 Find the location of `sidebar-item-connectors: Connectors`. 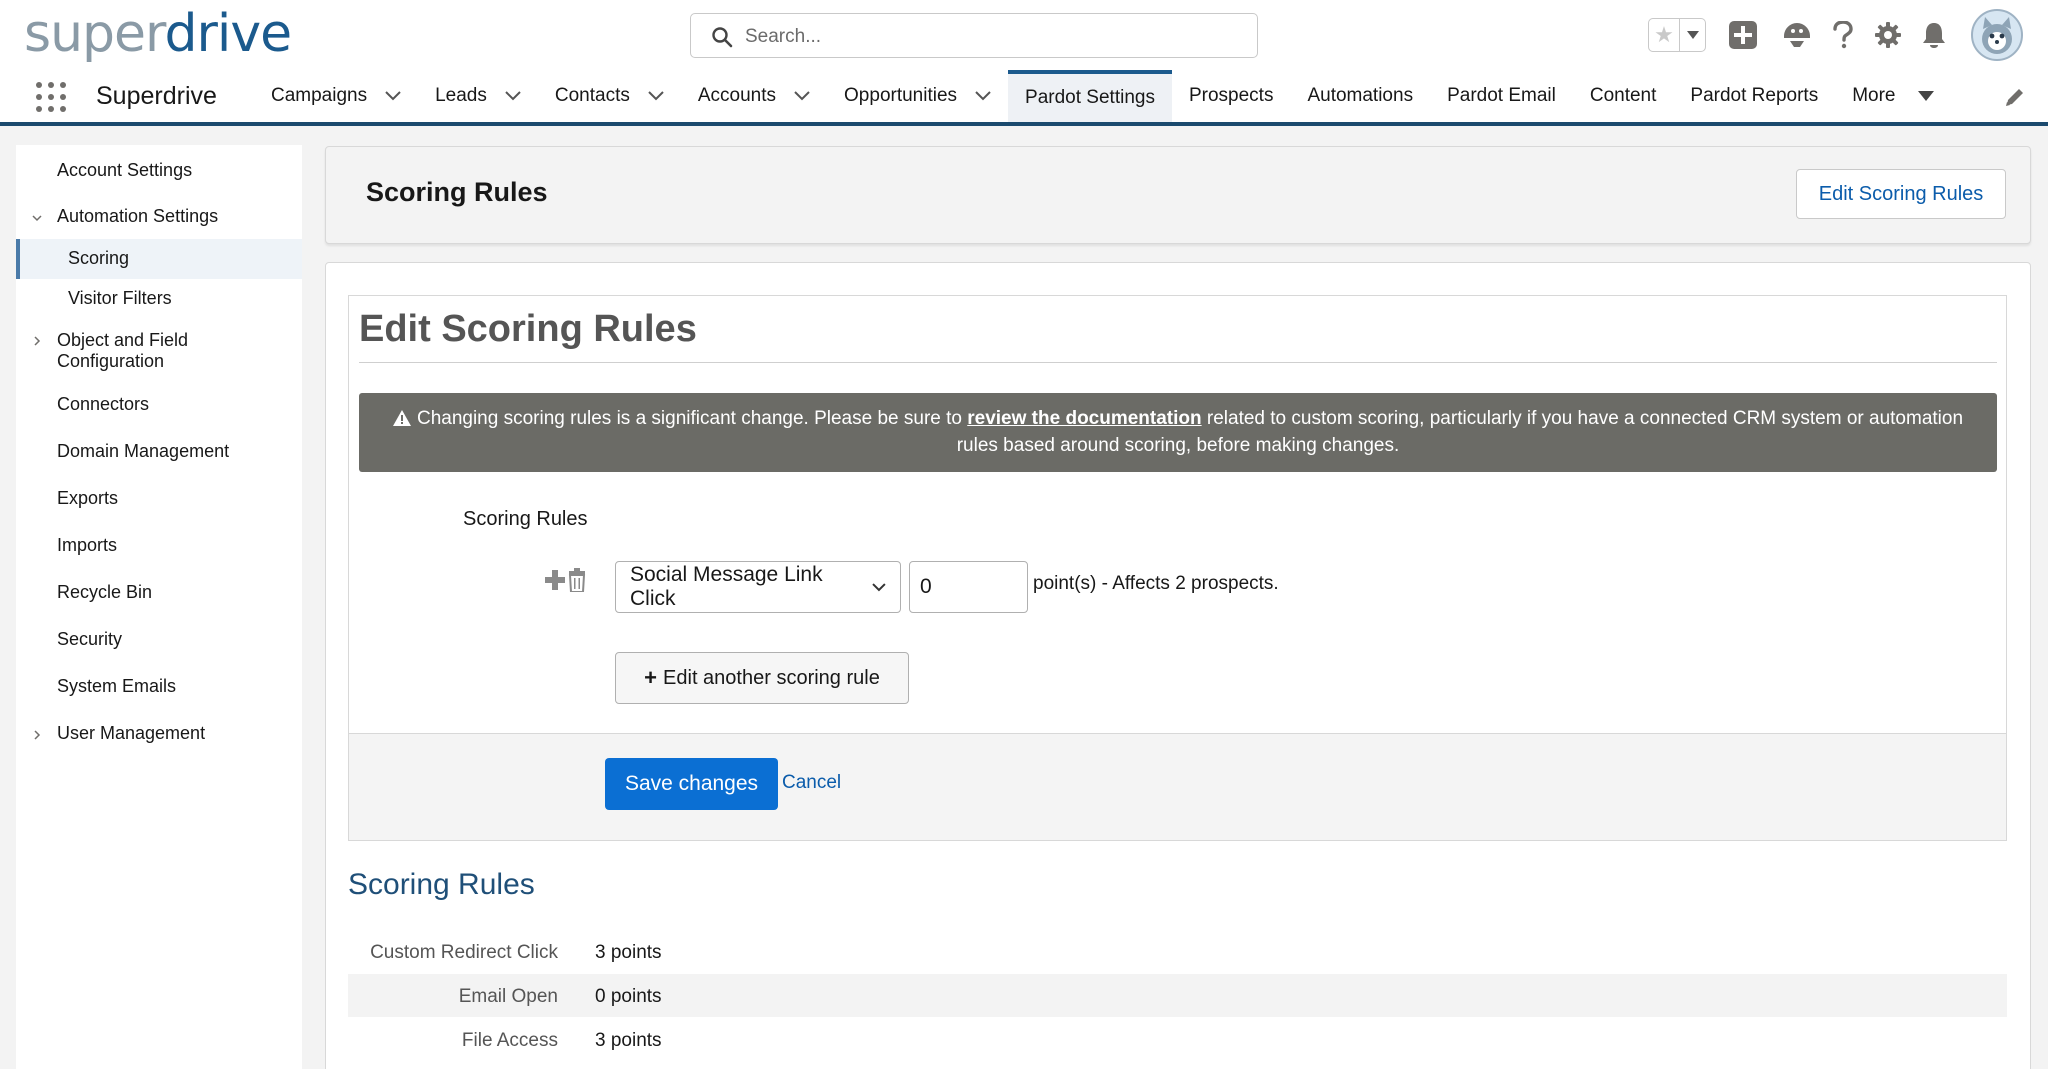

sidebar-item-connectors: Connectors is located at coordinates (159, 406).